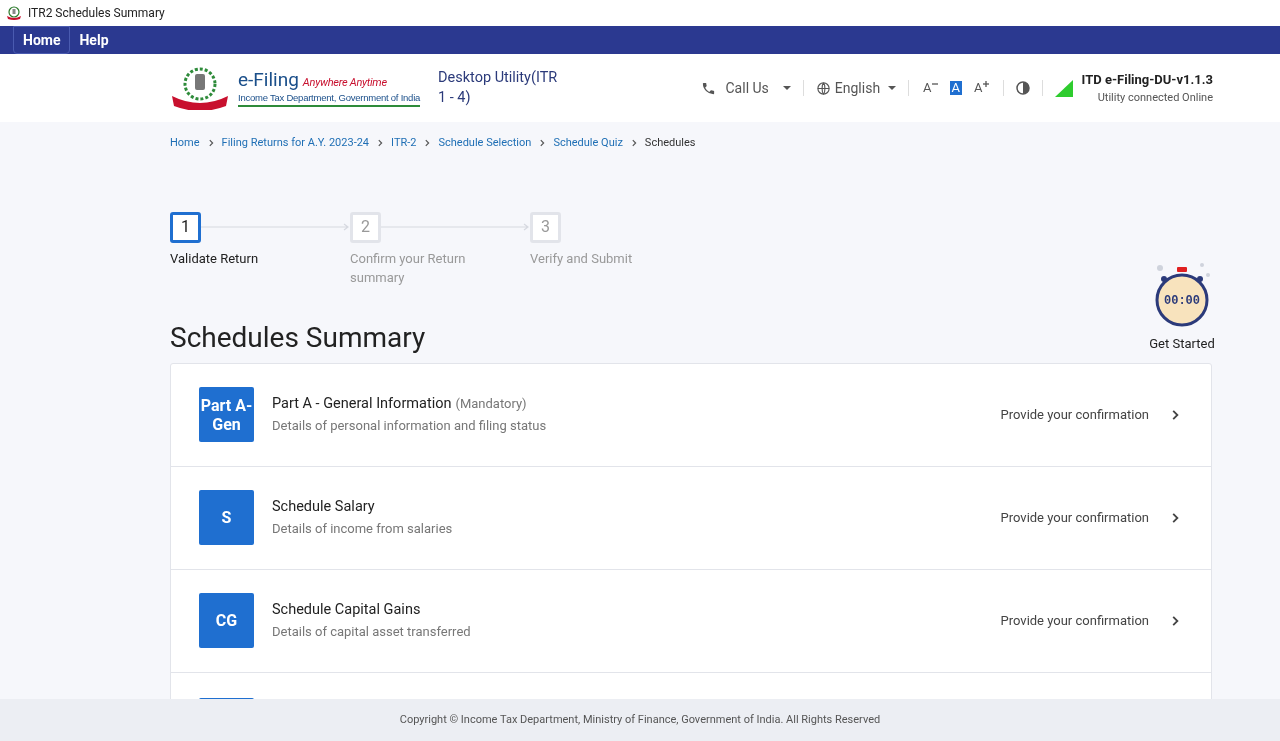  What do you see at coordinates (94, 40) in the screenshot?
I see `menu-item: Help` at bounding box center [94, 40].